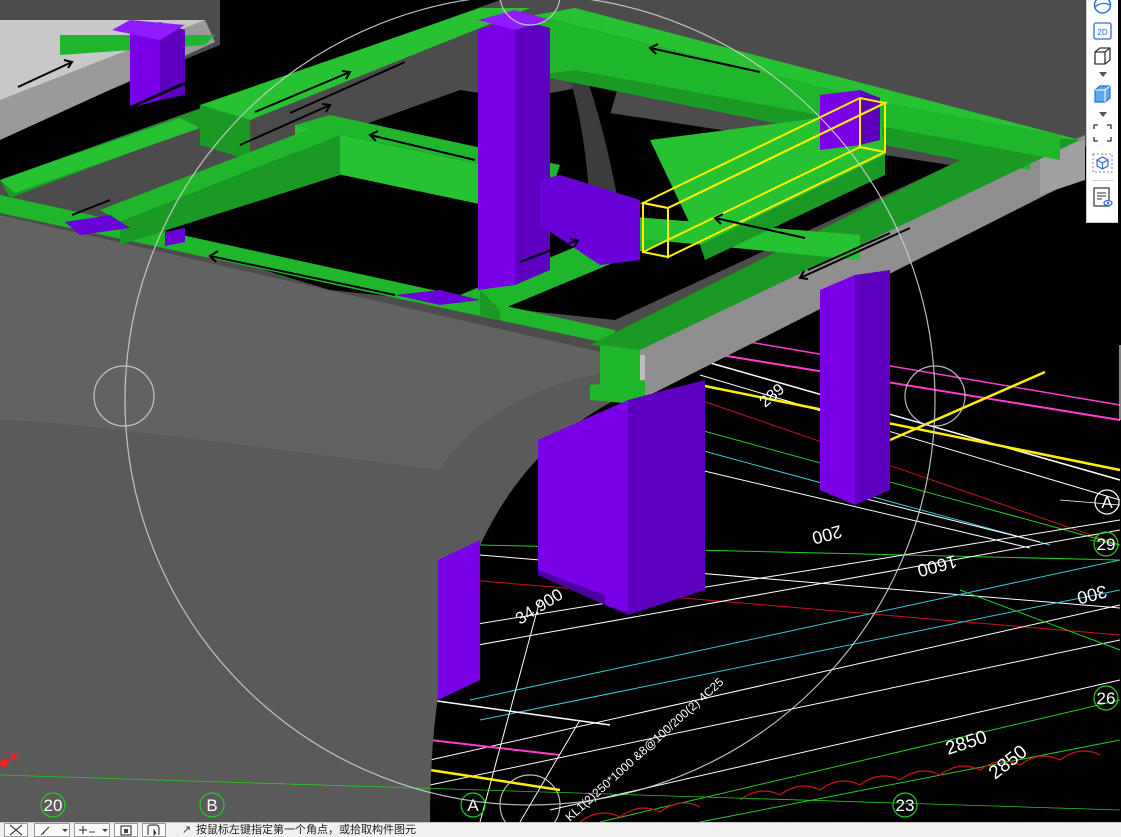 The height and width of the screenshot is (837, 1121). I want to click on solid-view-dropdown-icon, so click(1103, 114).